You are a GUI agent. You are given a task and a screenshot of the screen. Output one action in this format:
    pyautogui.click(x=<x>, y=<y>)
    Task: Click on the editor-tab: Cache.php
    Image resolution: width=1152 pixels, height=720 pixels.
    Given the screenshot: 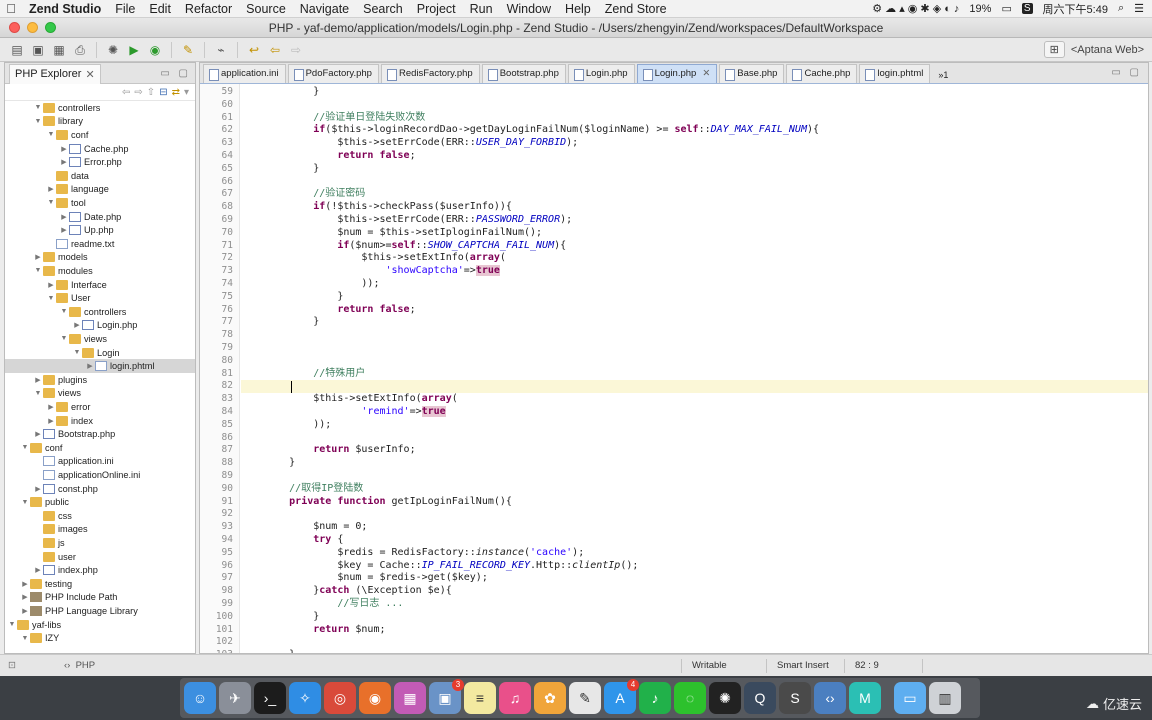 What is the action you would take?
    pyautogui.click(x=822, y=73)
    